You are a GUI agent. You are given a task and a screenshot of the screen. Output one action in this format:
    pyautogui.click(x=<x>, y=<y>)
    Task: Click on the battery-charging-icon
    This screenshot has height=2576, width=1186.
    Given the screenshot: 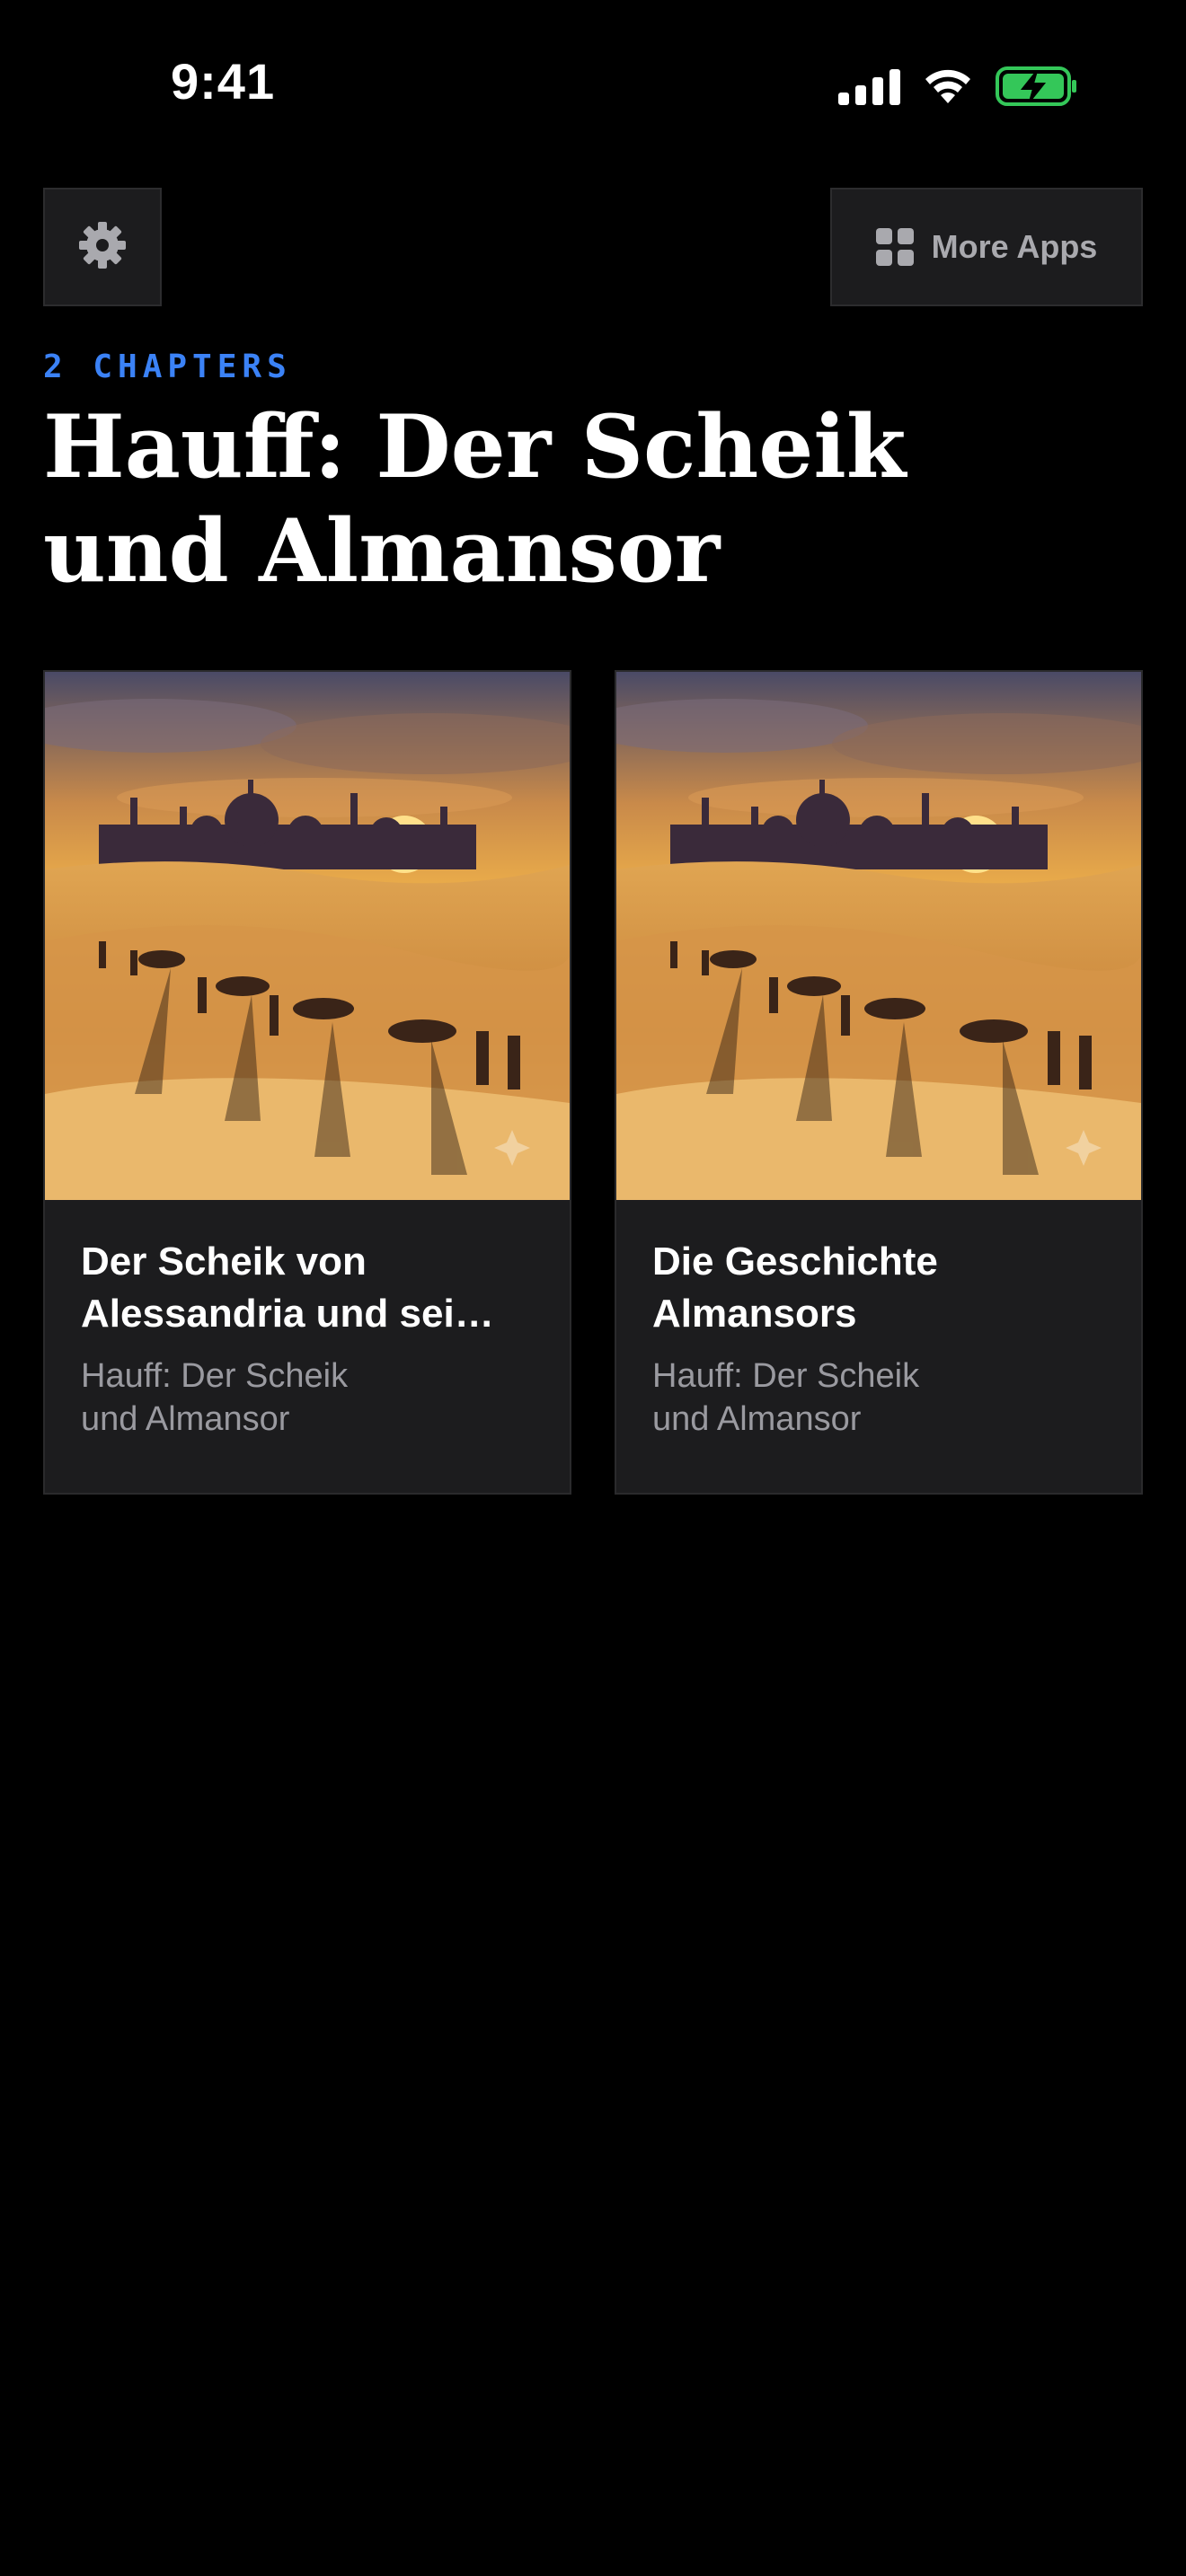 What is the action you would take?
    pyautogui.click(x=1037, y=86)
    